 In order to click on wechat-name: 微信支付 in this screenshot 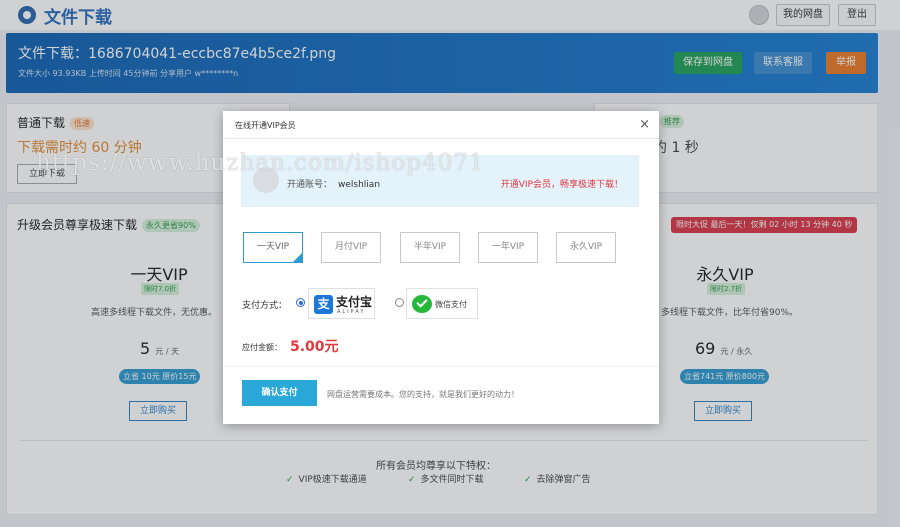, I will do `click(451, 304)`.